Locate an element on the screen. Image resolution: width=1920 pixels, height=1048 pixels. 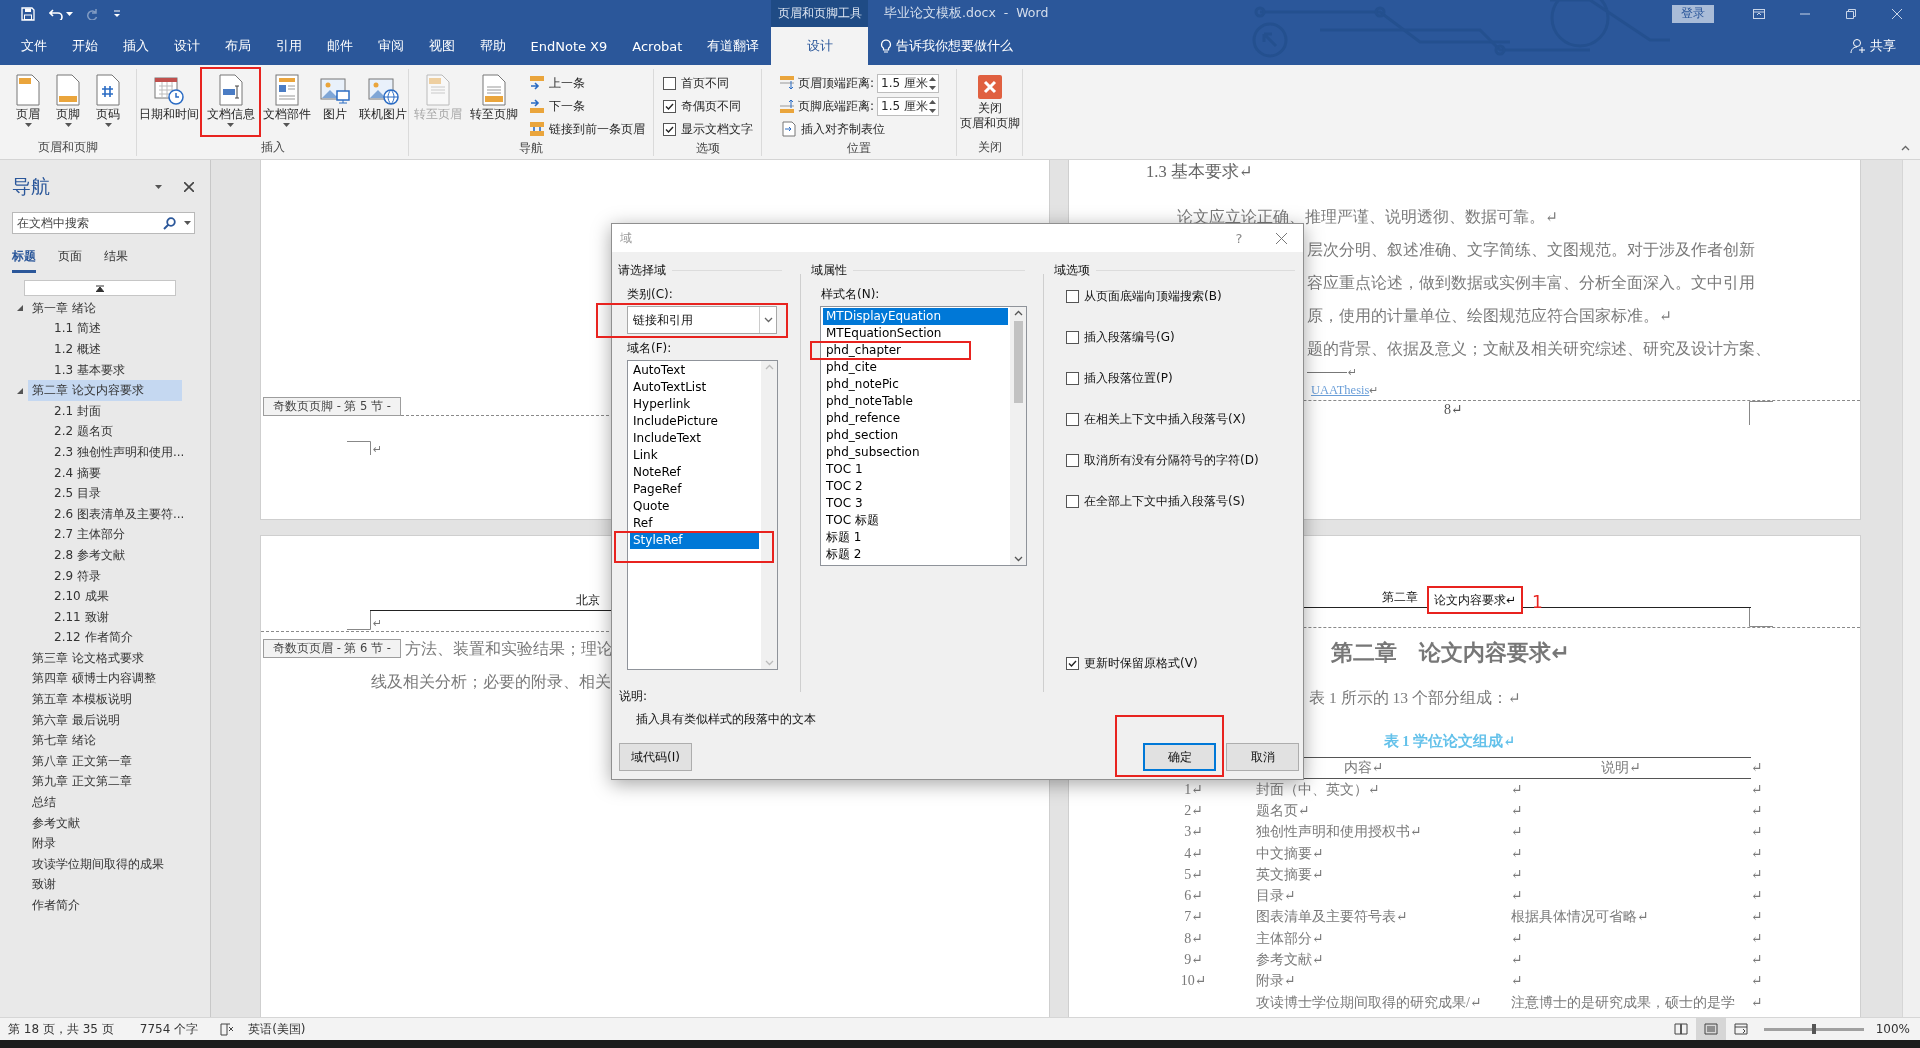
online-picture-button: 联机图片 is located at coordinates (382, 98).